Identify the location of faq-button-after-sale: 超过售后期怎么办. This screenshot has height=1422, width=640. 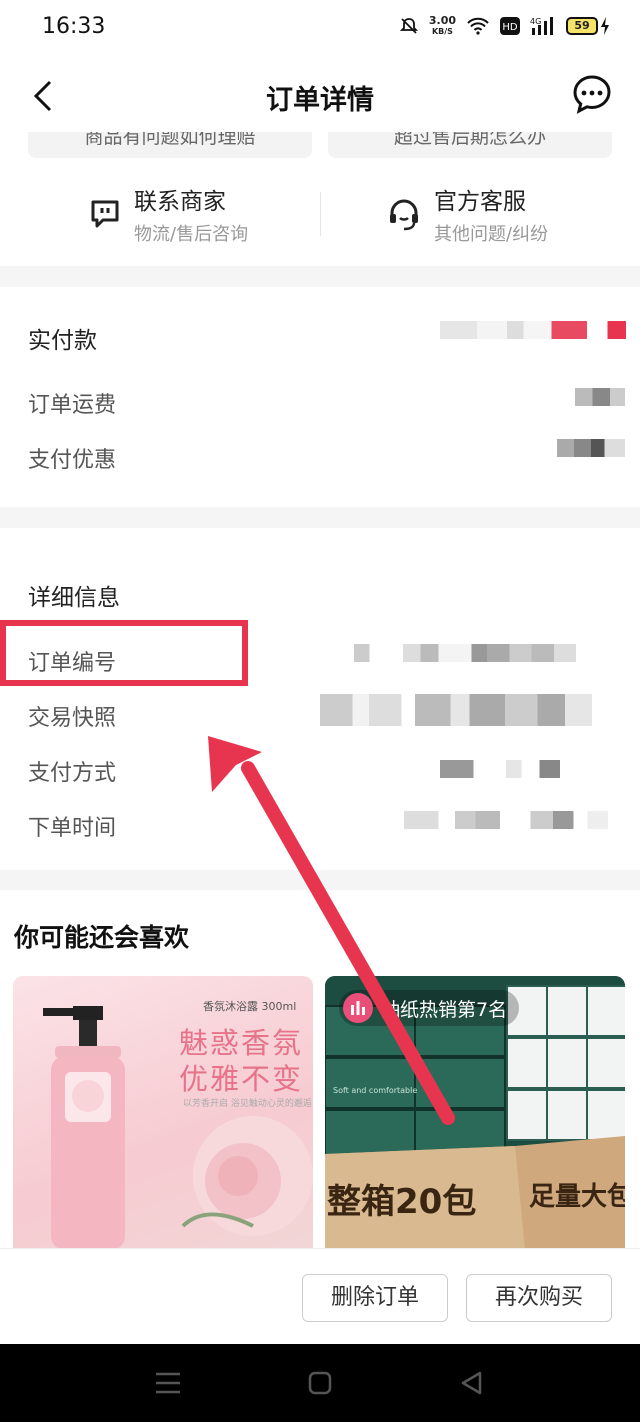
(470, 145).